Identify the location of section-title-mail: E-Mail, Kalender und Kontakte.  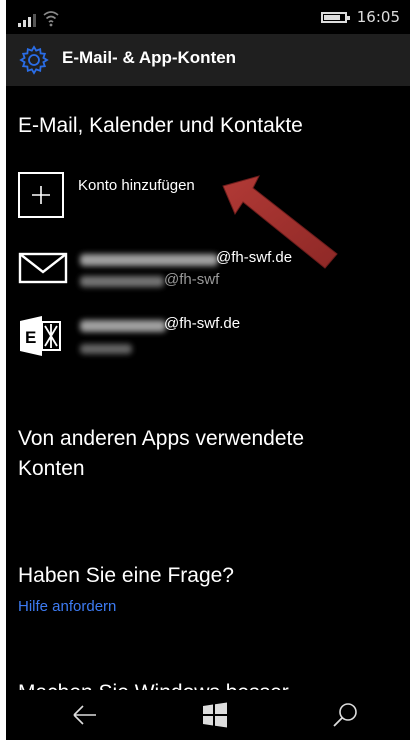
(160, 125).